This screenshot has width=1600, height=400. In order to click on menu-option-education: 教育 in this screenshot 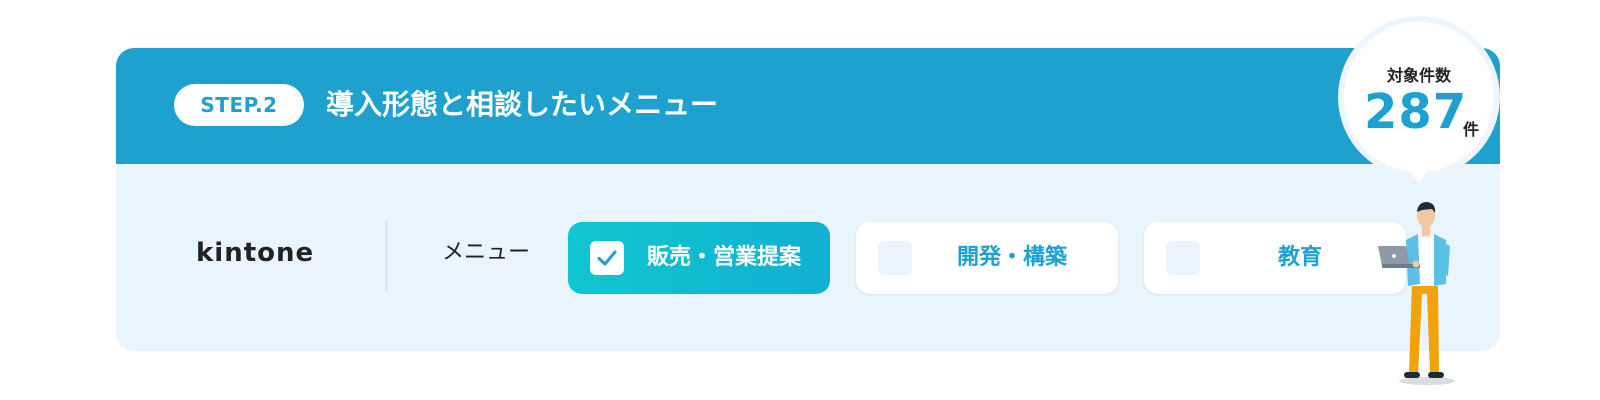, I will do `click(1275, 258)`.